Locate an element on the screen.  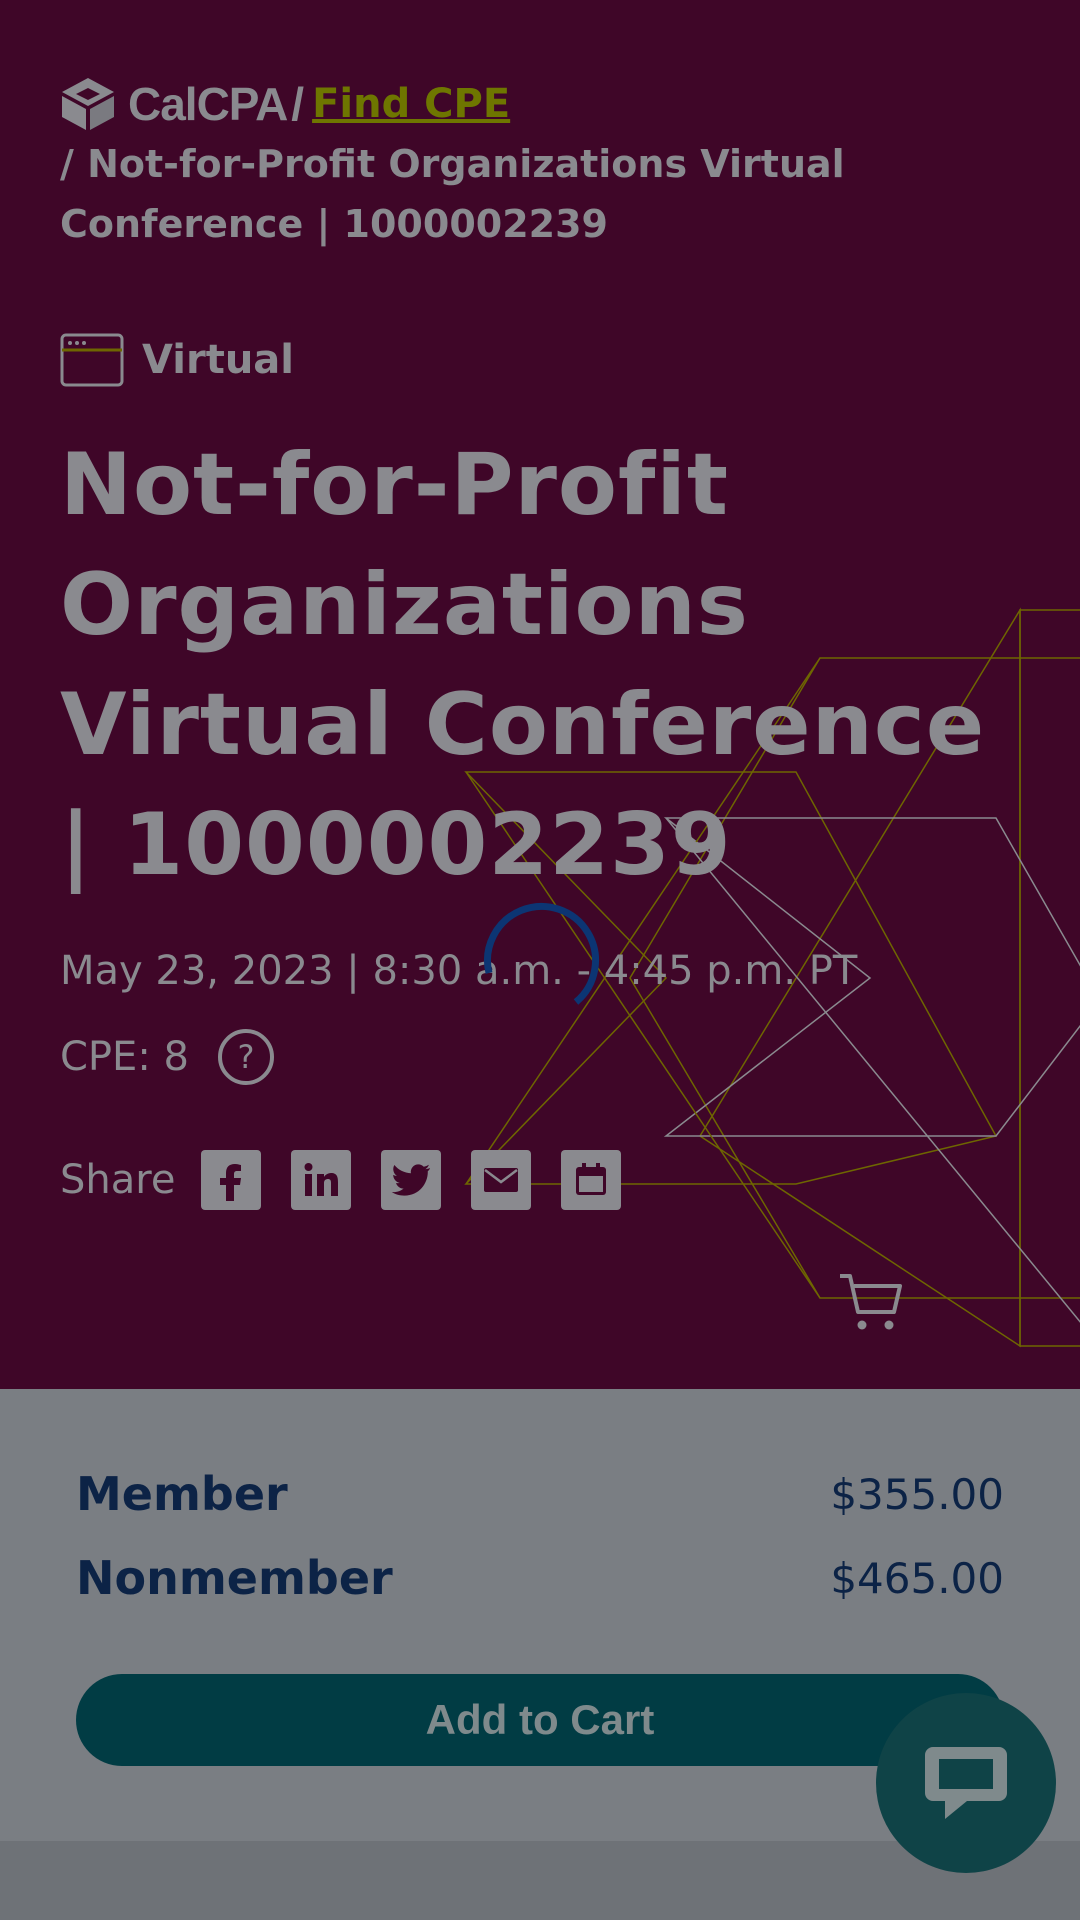
email-icon is located at coordinates (501, 1180).